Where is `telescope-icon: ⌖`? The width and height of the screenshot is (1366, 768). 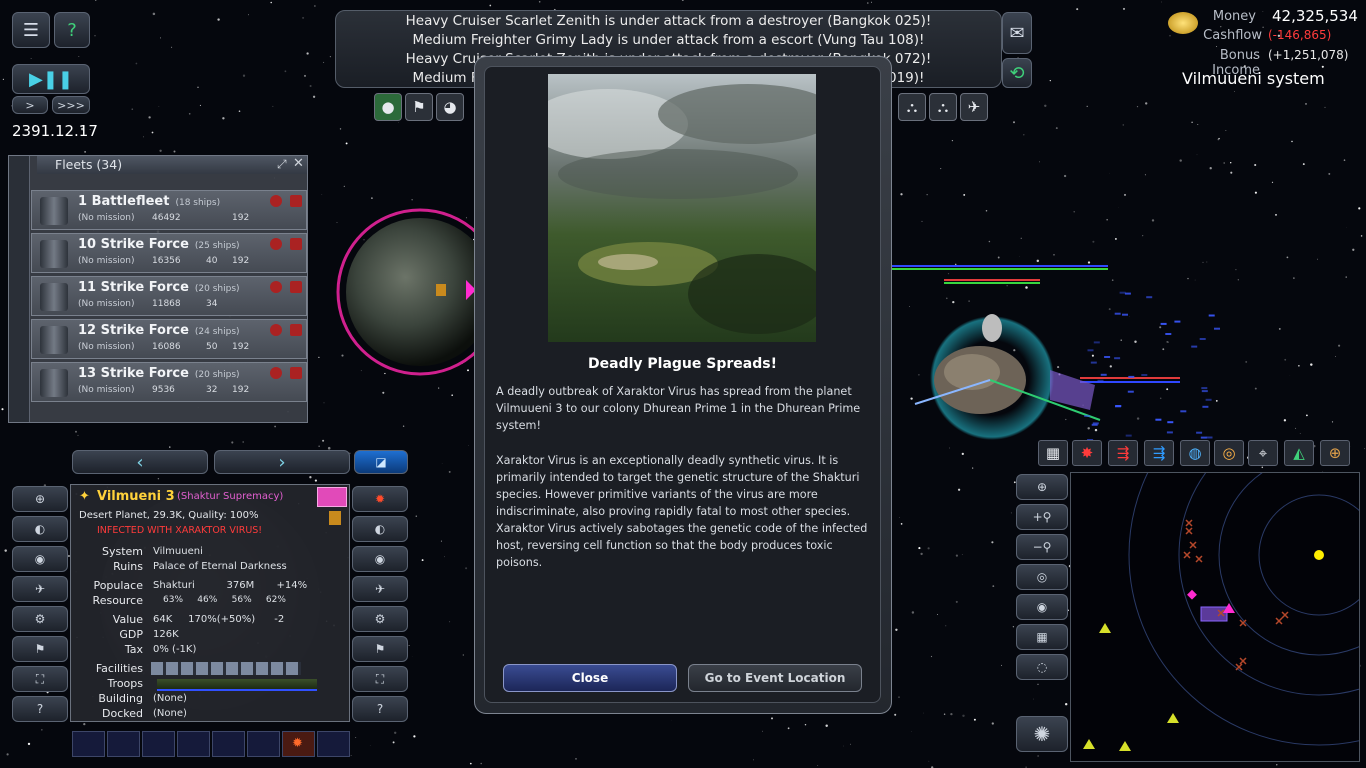 telescope-icon: ⌖ is located at coordinates (1263, 453).